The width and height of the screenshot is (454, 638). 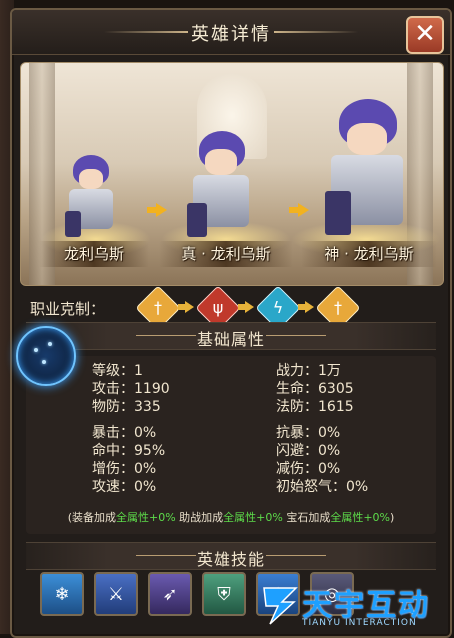 What do you see at coordinates (308, 451) in the screenshot?
I see `stat-dodge: 闪避：0%` at bounding box center [308, 451].